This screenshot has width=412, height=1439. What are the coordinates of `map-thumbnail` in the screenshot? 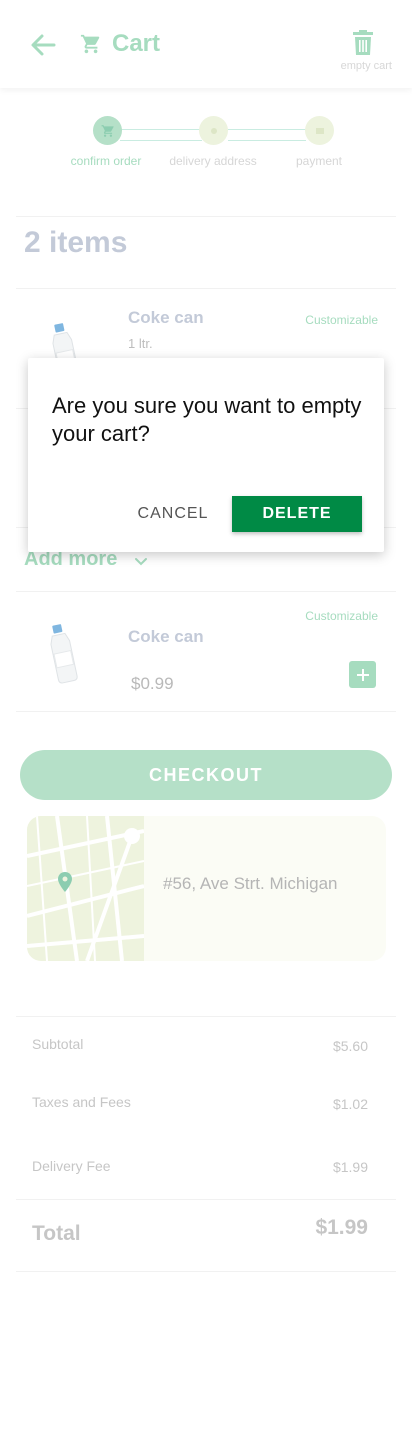 It's located at (85, 888).